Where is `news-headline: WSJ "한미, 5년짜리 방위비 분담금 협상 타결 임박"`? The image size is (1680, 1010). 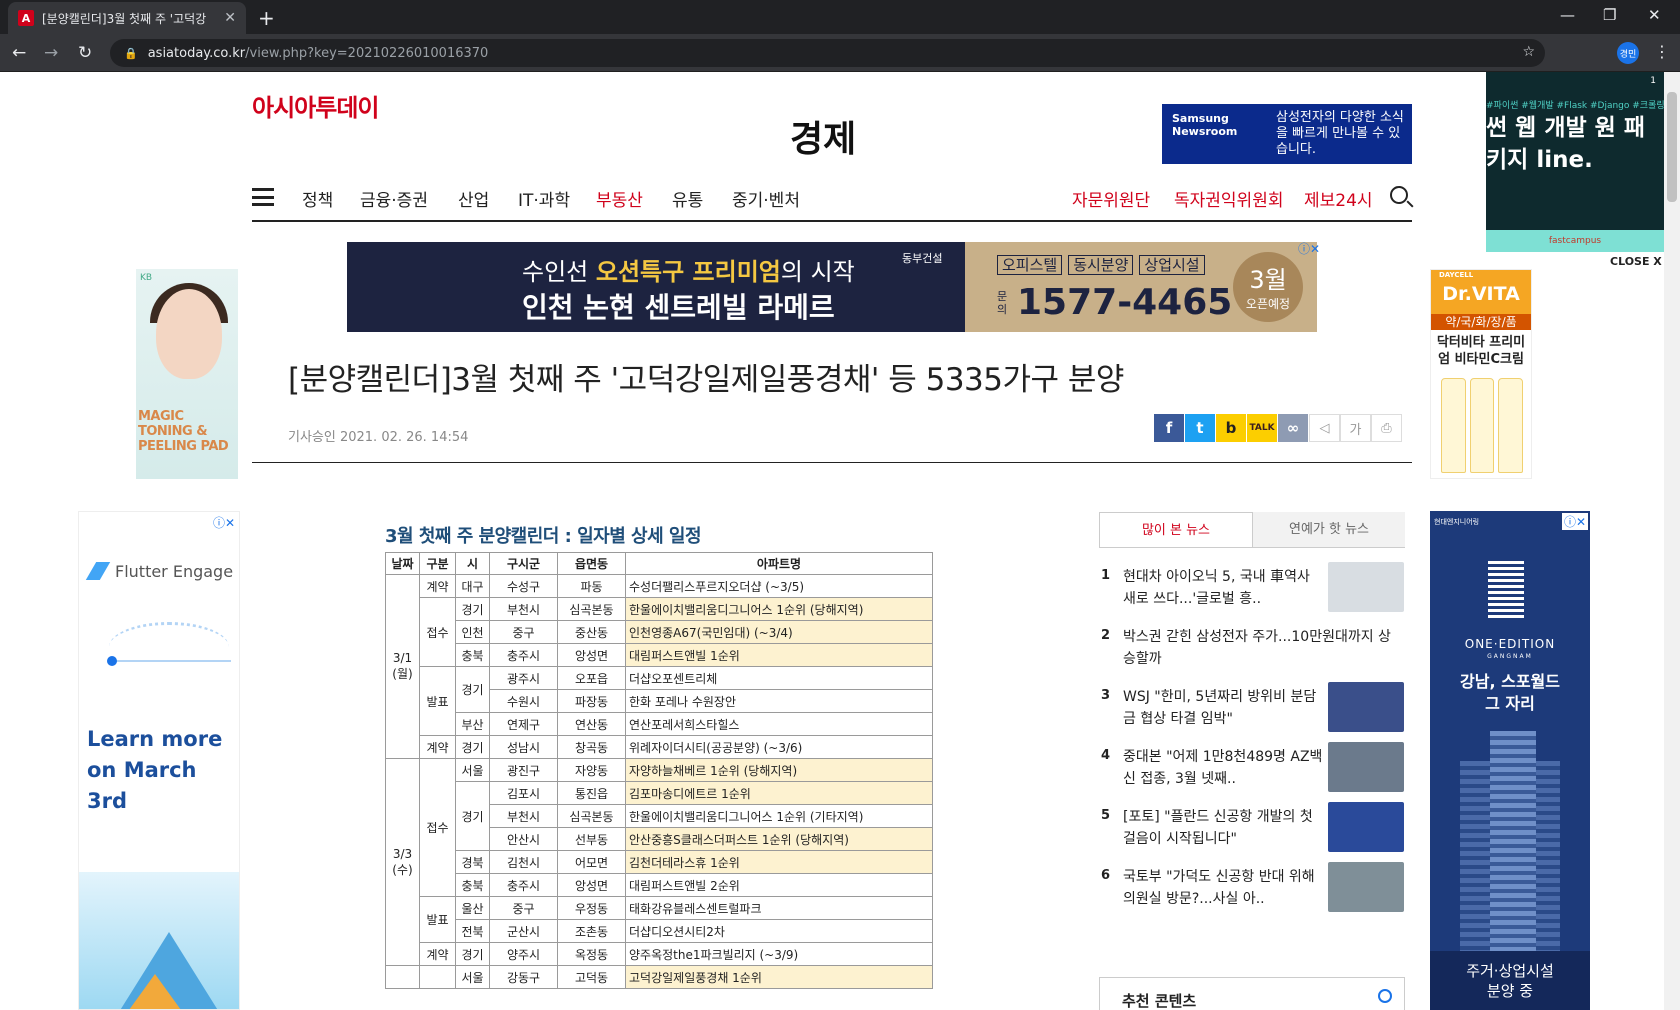
news-headline: WSJ "한미, 5년짜리 방위비 분담금 협상 타결 임박" is located at coordinates (1223, 708).